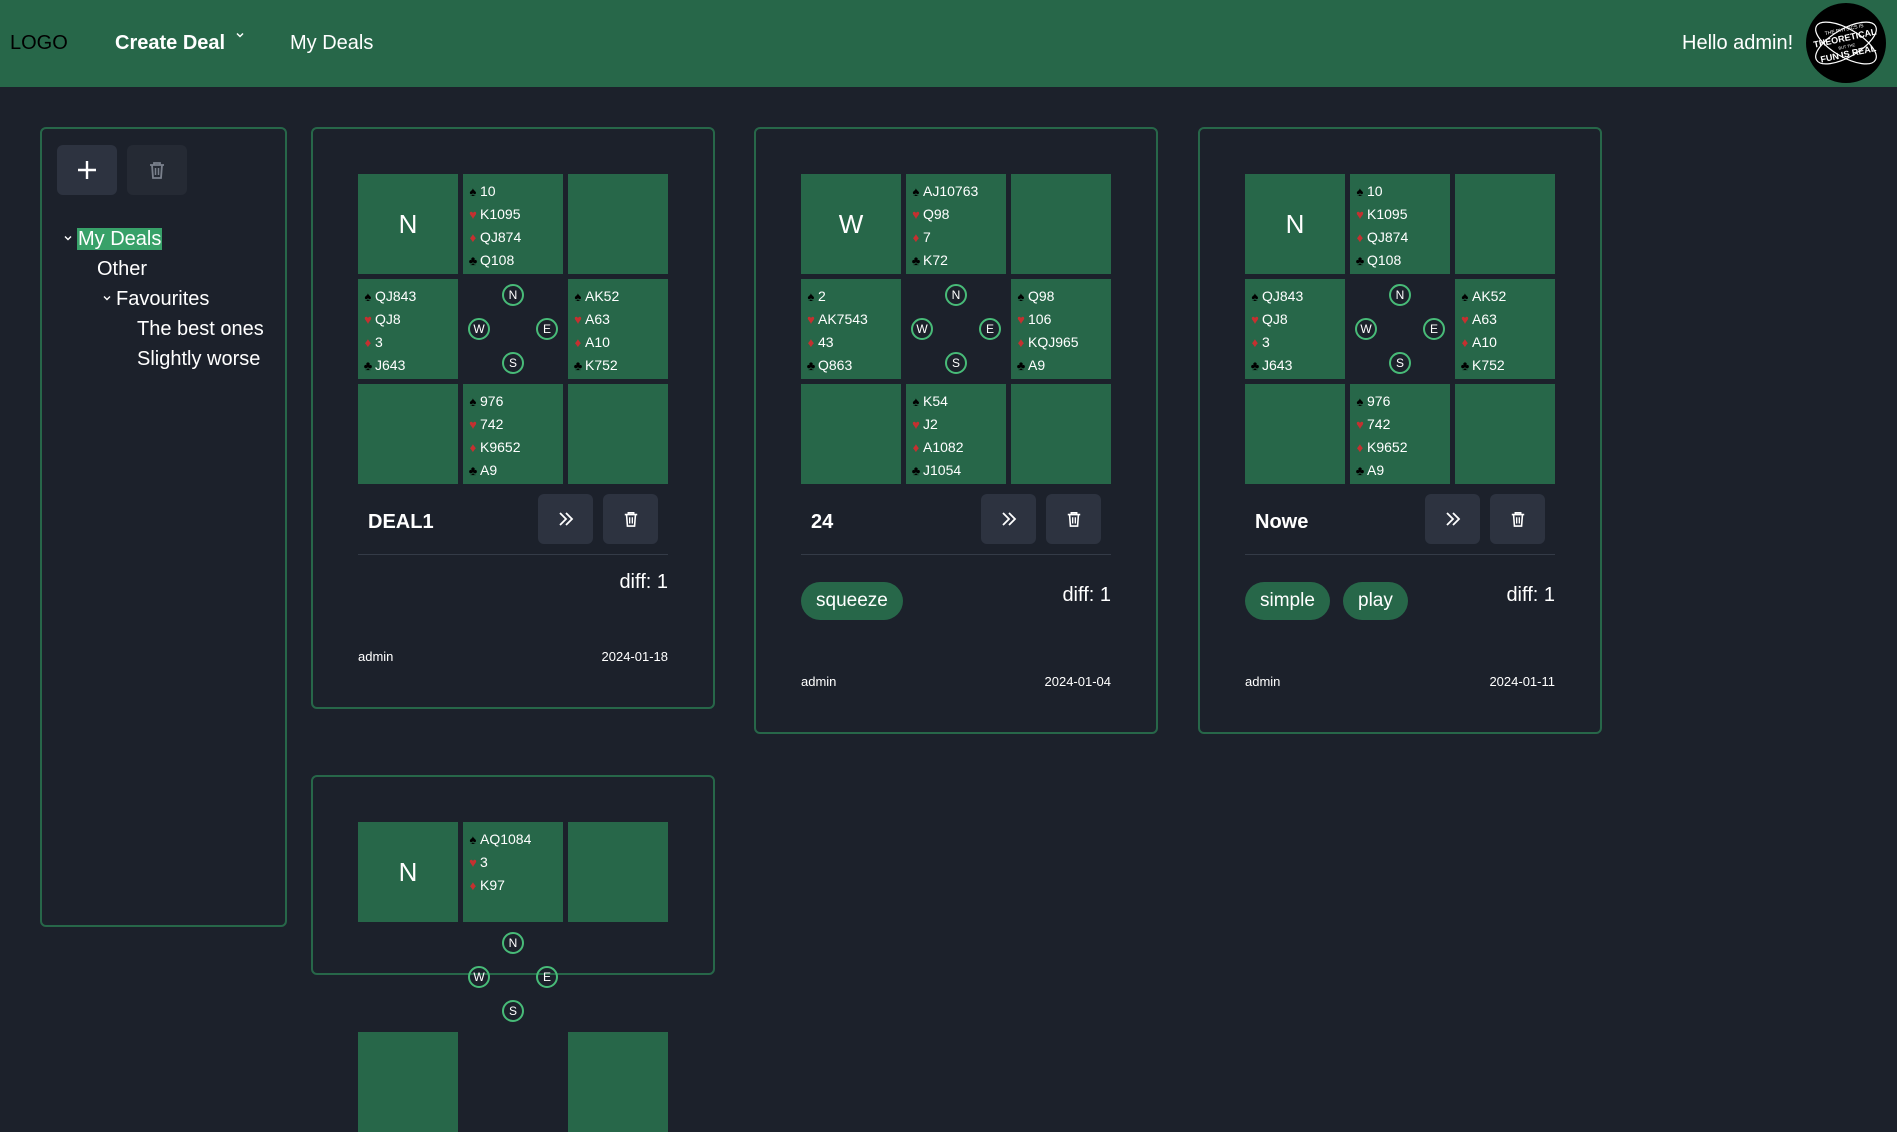 The height and width of the screenshot is (1132, 1897). Describe the element at coordinates (198, 359) in the screenshot. I see `tree-item-slightly-worse: Slightly worse` at that location.